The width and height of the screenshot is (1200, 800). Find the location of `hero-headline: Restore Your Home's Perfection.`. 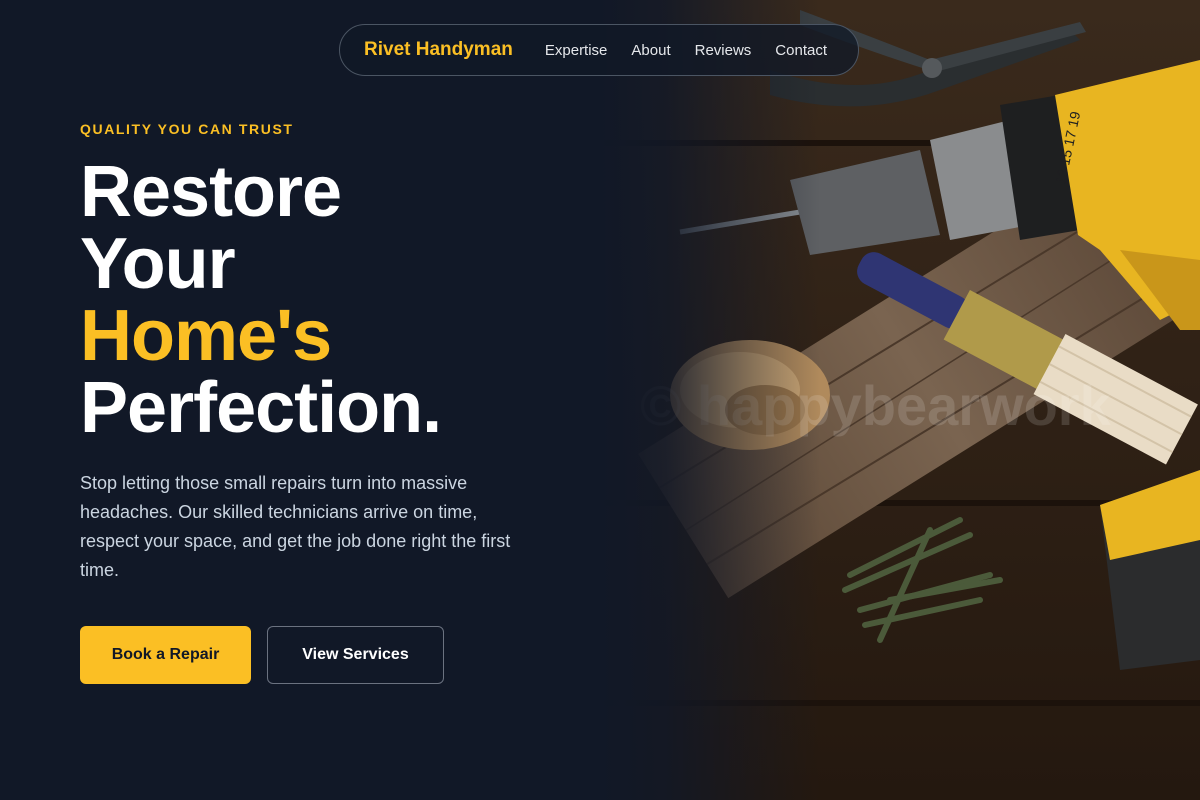

hero-headline: Restore Your Home's Perfection. is located at coordinates (261, 300).